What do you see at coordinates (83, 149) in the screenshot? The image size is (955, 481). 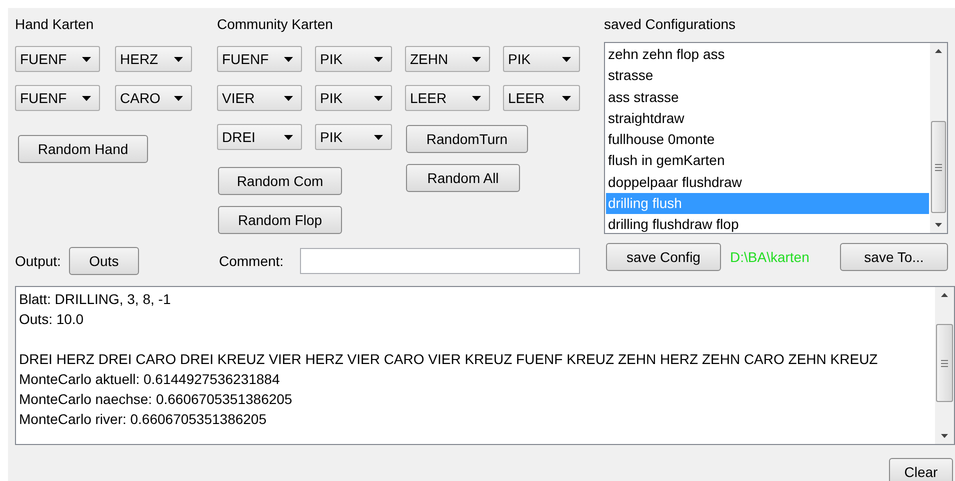 I see `random-hand-button: Random Hand` at bounding box center [83, 149].